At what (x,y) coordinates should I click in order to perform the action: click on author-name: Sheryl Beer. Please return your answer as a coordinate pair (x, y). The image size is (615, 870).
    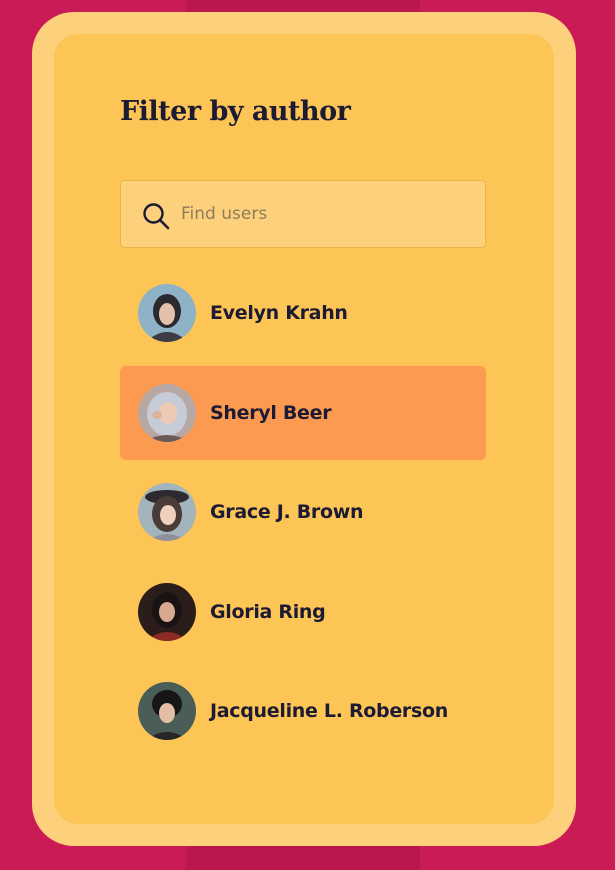
    Looking at the image, I should click on (271, 412).